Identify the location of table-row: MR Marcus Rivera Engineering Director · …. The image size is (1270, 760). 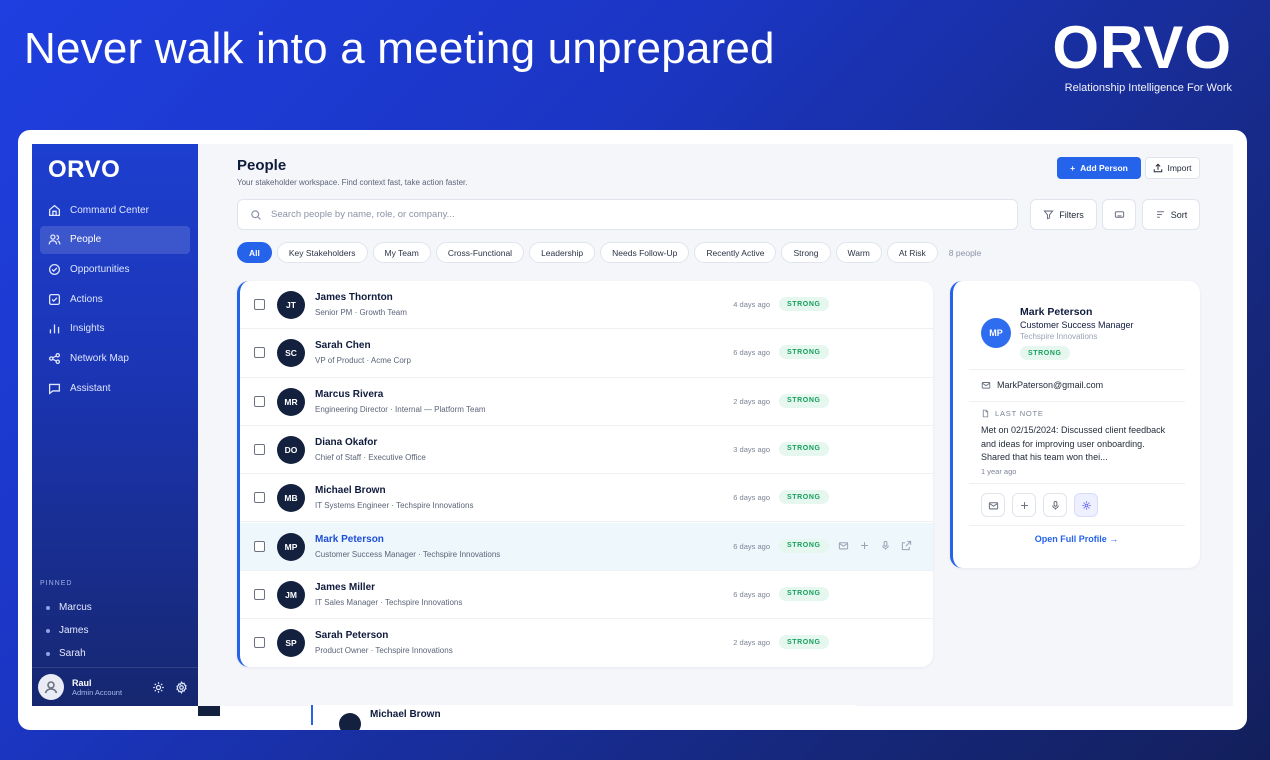
(586, 402).